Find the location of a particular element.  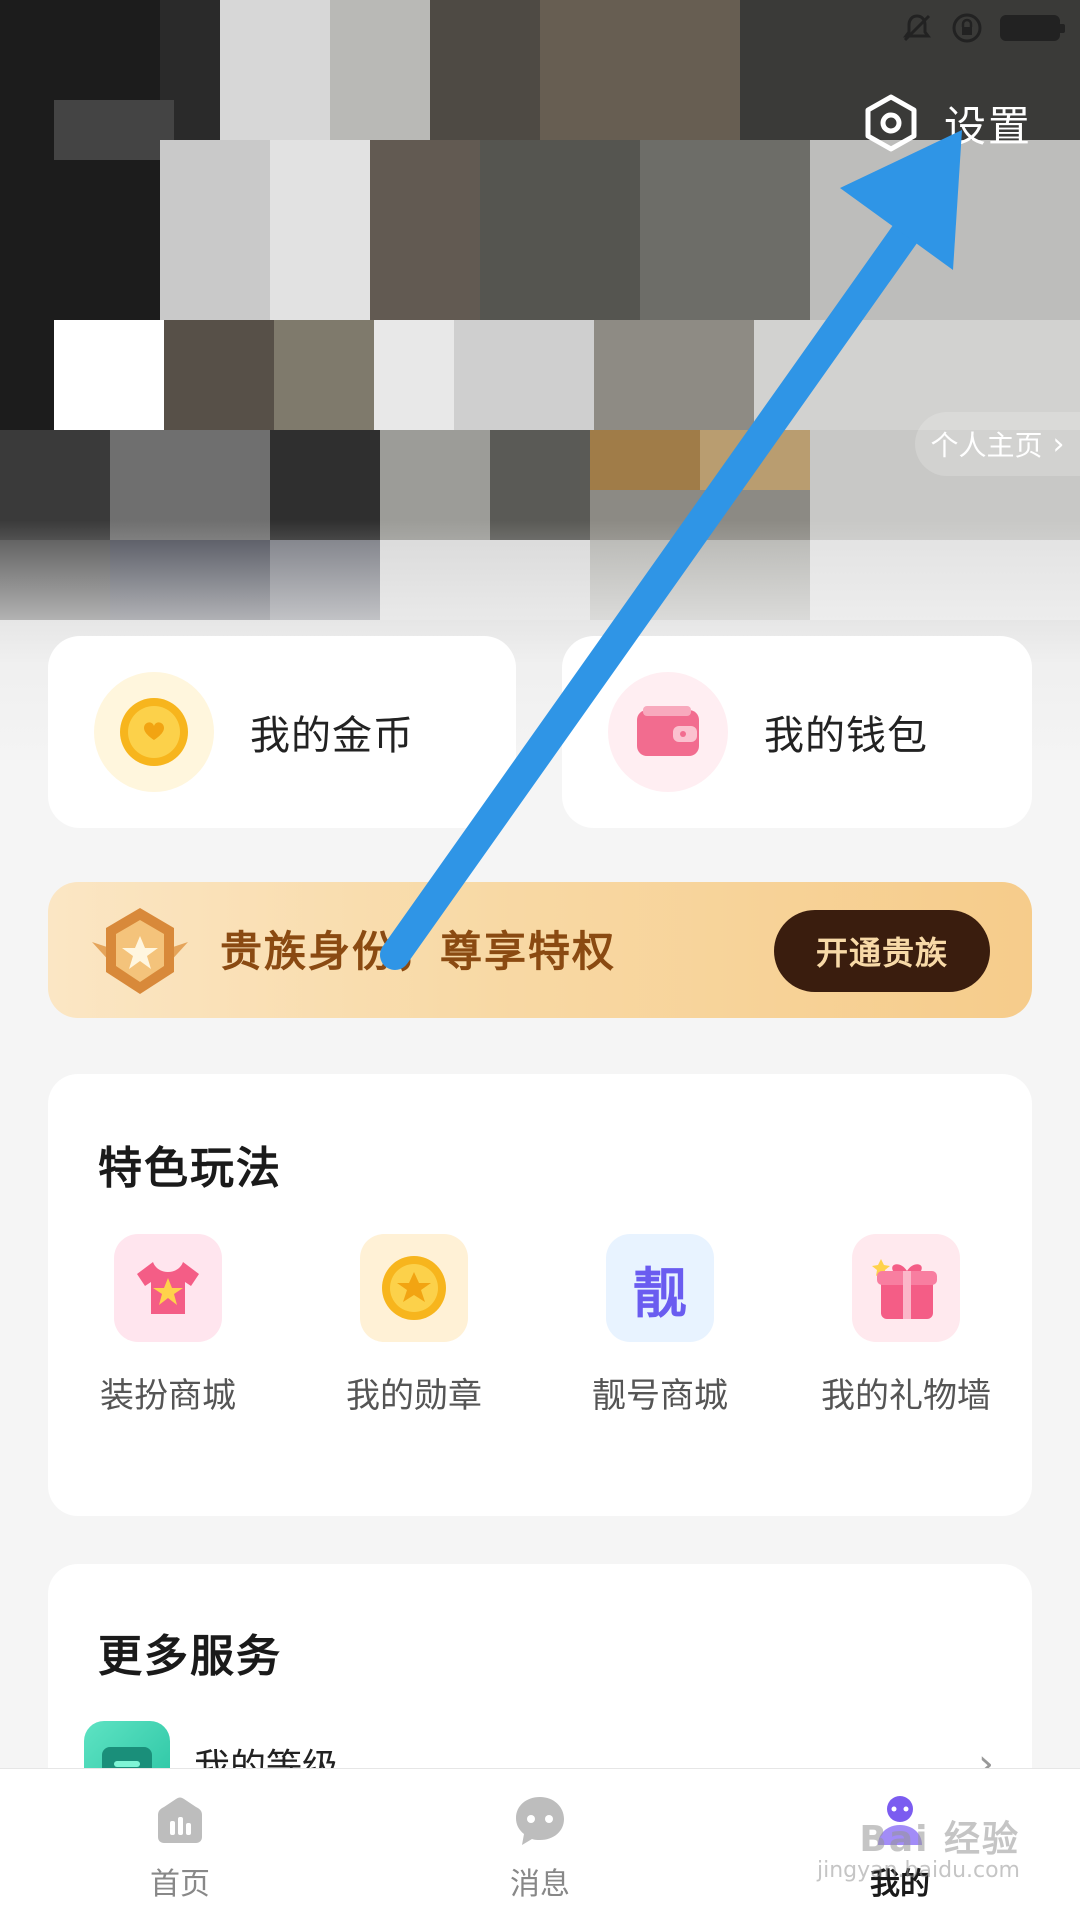

medal-icon is located at coordinates (414, 1288).